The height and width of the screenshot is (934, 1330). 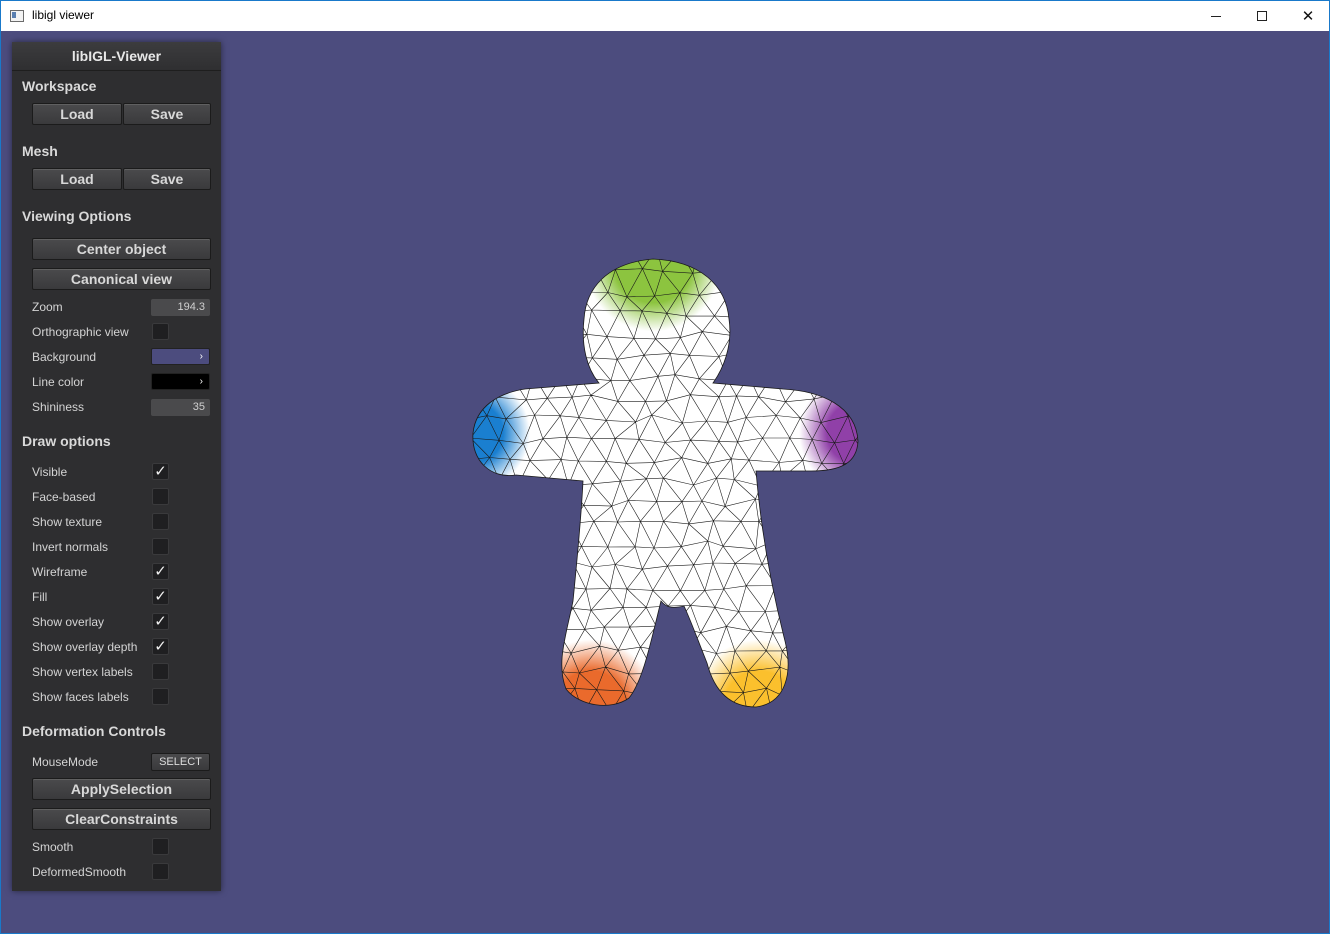 What do you see at coordinates (160, 846) in the screenshot?
I see `smooth-checkbox` at bounding box center [160, 846].